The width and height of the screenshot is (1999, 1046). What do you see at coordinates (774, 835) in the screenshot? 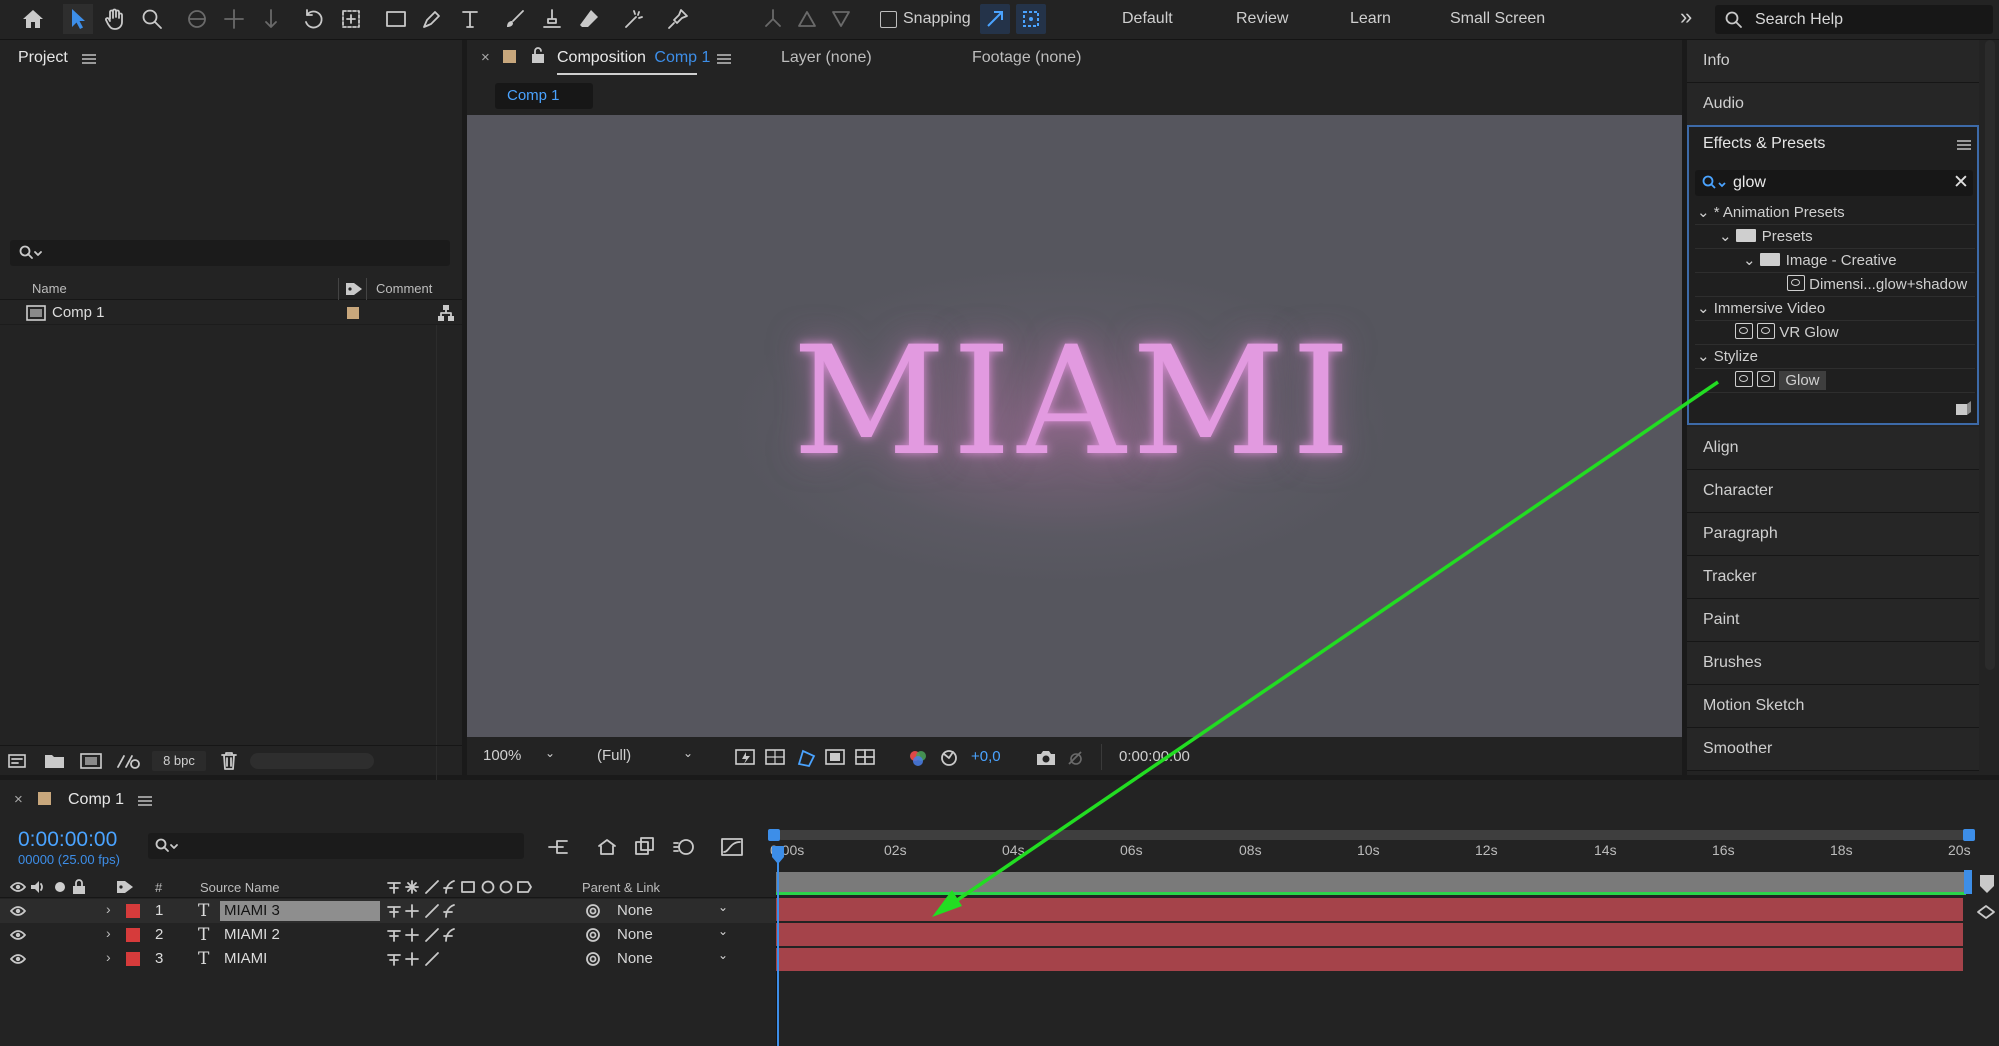
I see `navigator-start-handle` at bounding box center [774, 835].